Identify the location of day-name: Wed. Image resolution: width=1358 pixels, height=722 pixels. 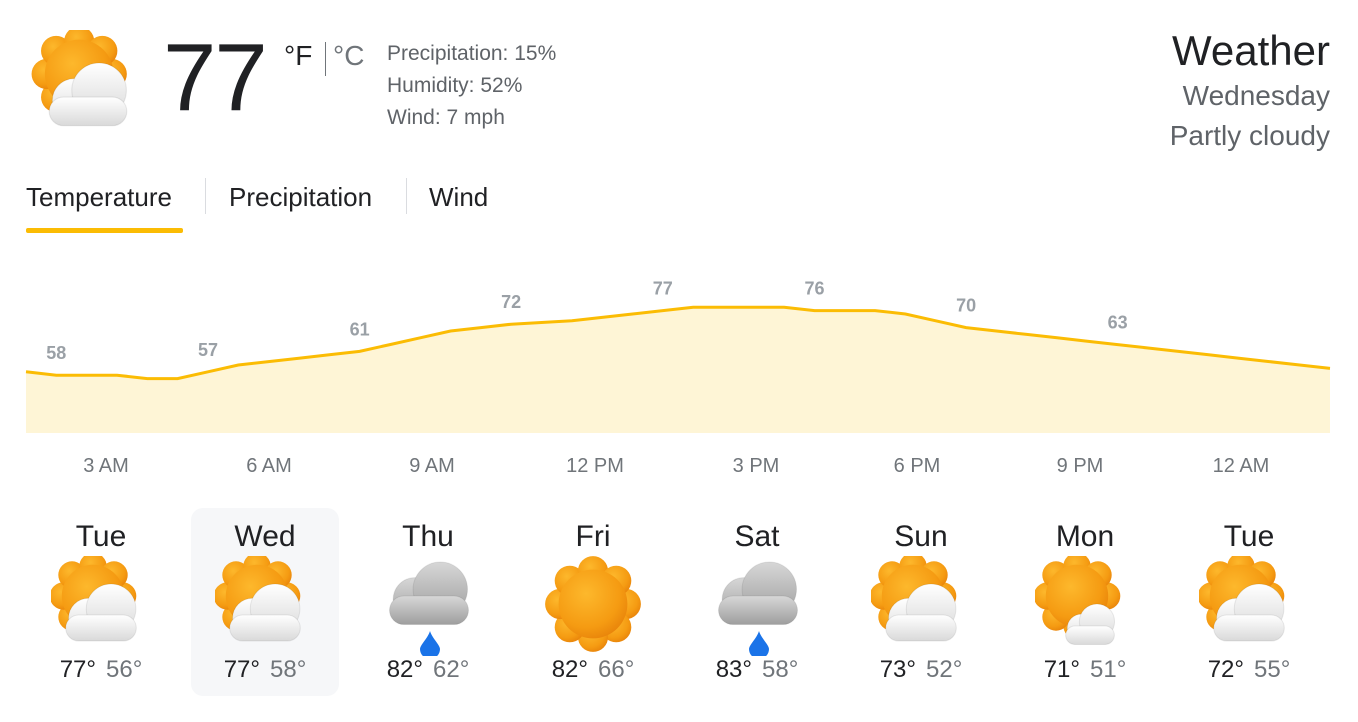
(265, 536).